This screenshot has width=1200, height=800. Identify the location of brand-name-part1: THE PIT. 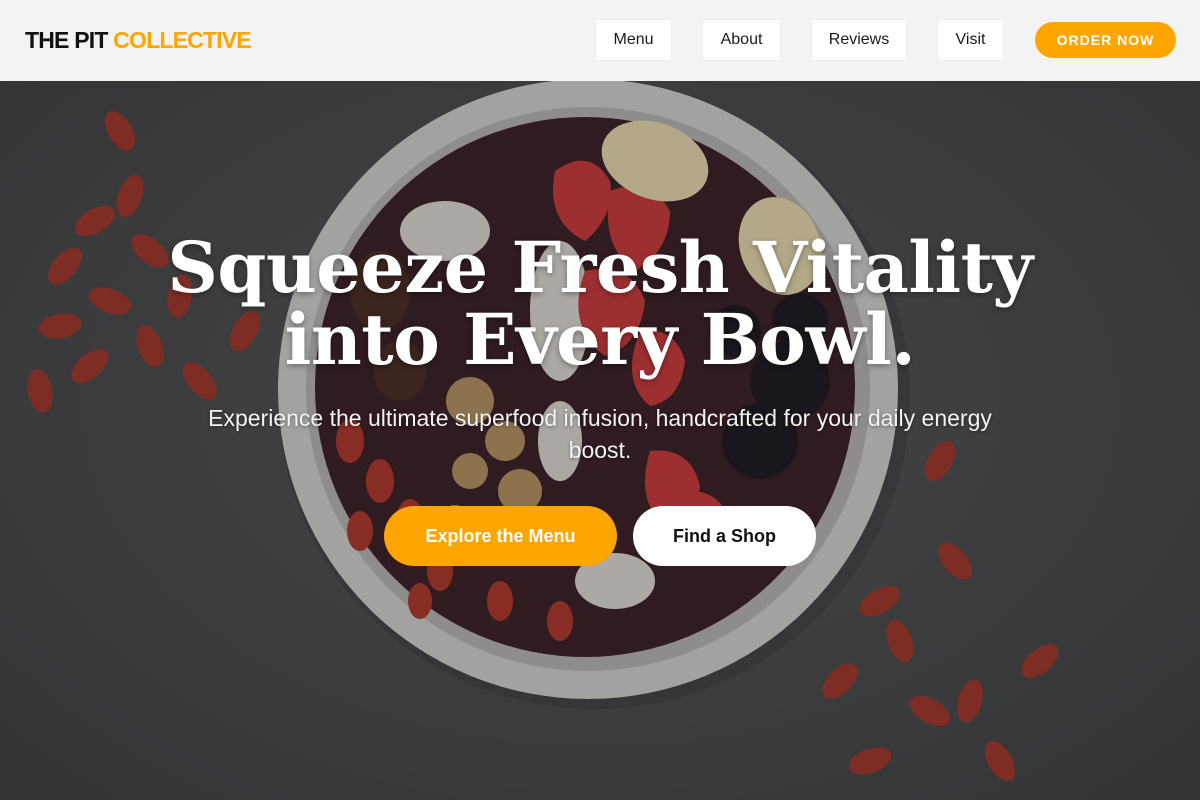
(66, 40).